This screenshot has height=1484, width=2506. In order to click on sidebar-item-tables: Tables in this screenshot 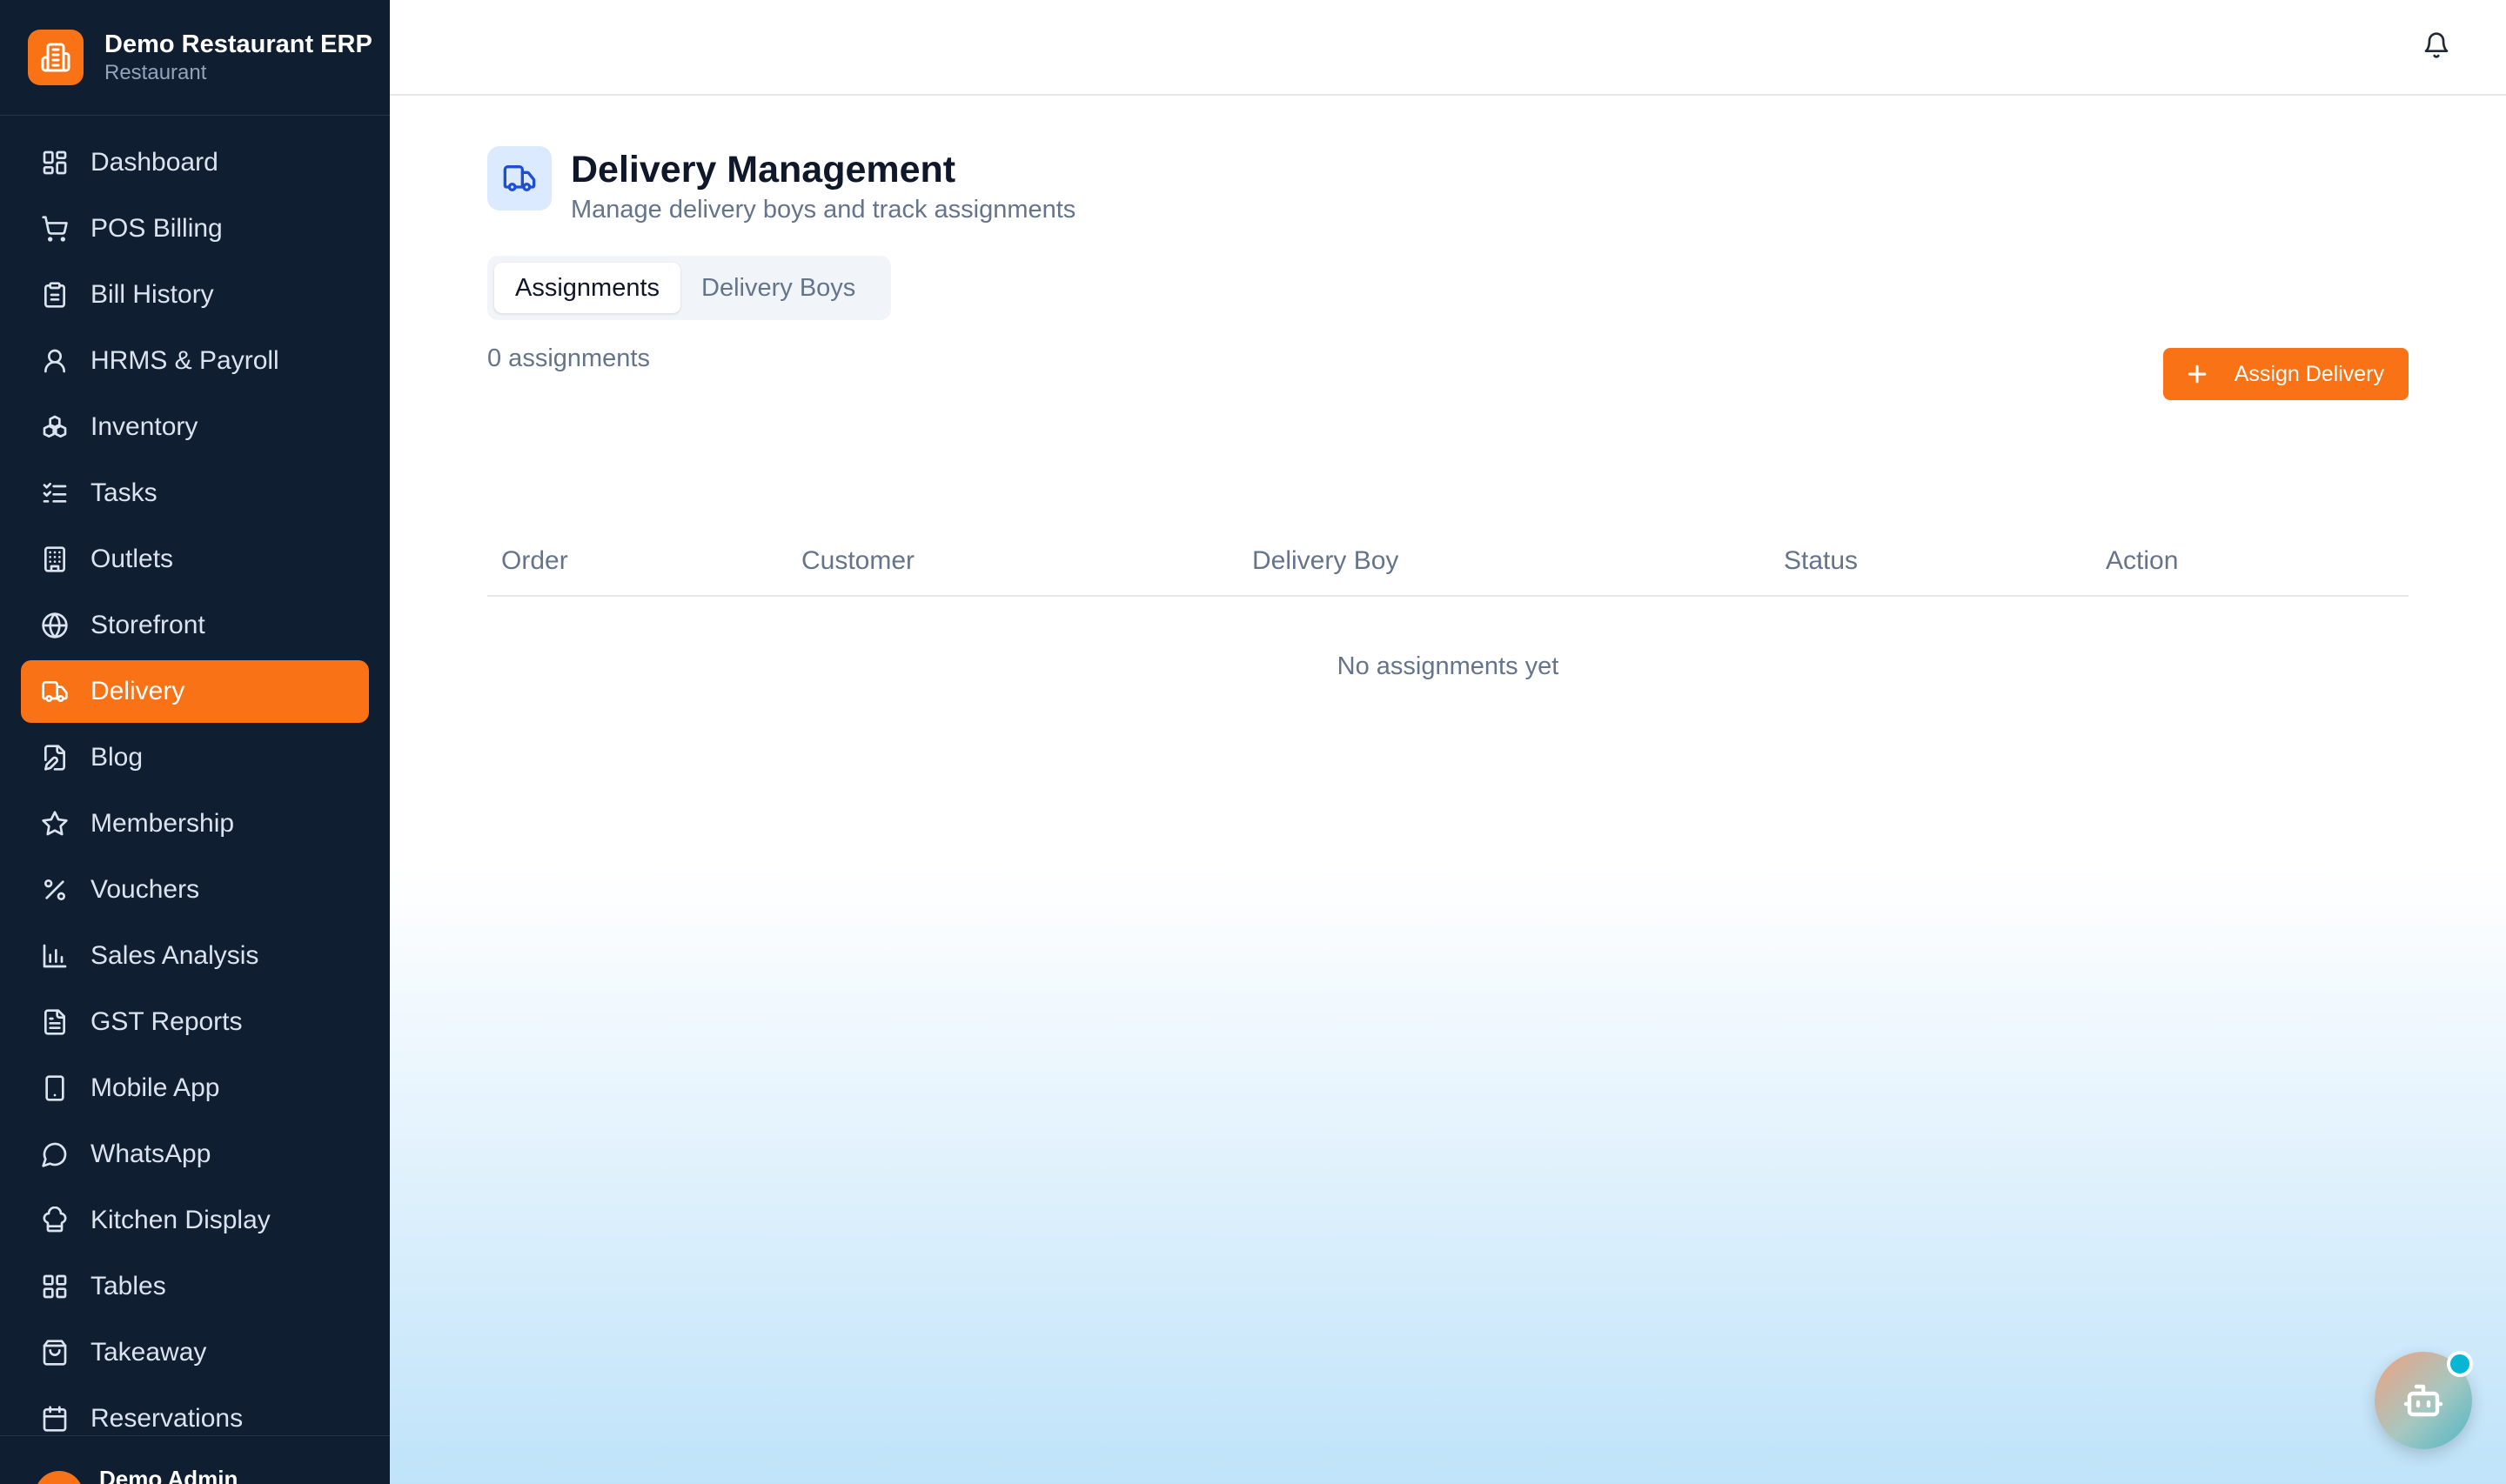, I will do `click(195, 1287)`.